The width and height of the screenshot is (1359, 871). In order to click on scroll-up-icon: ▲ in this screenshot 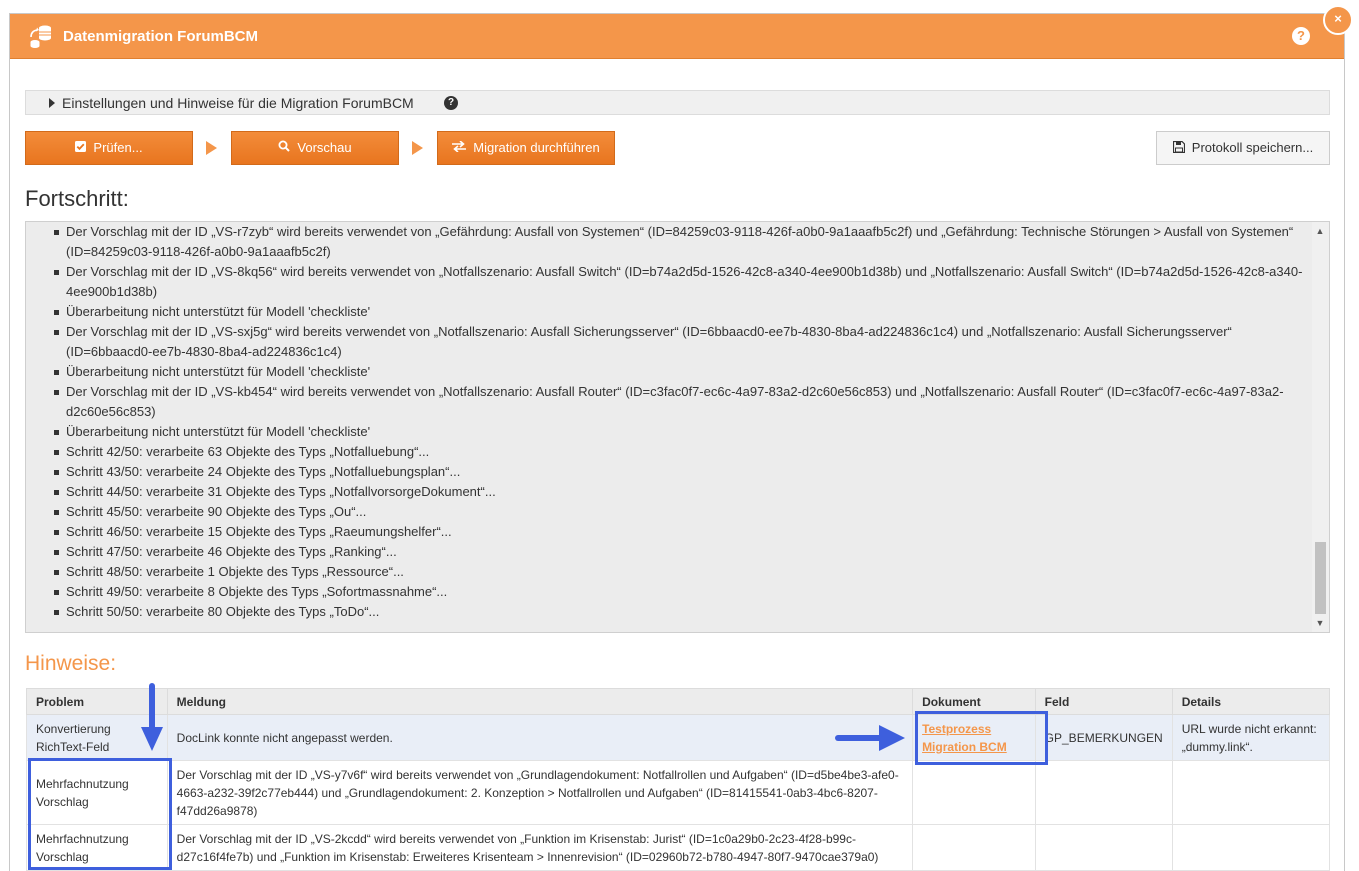, I will do `click(1320, 231)`.